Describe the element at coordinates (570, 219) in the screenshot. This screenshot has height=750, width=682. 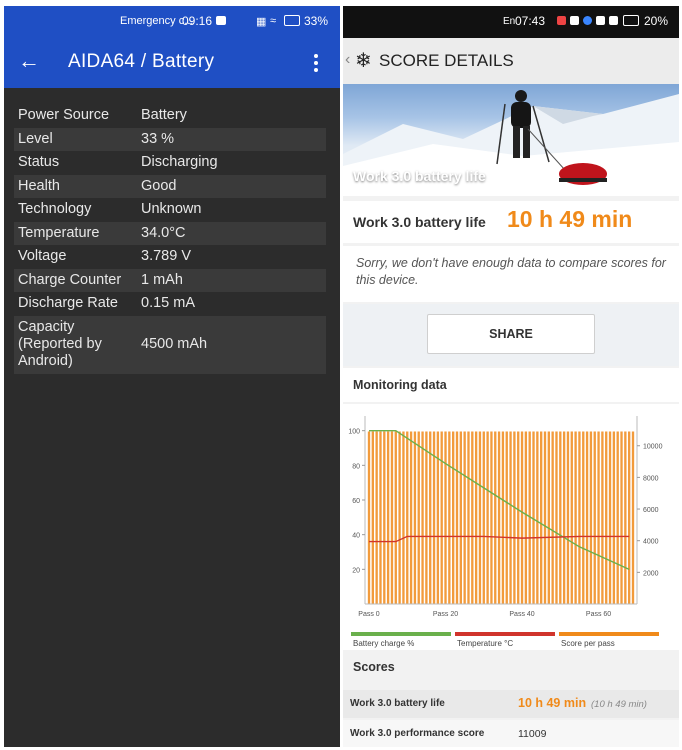
I see `result-value: 10 h 49 min` at that location.